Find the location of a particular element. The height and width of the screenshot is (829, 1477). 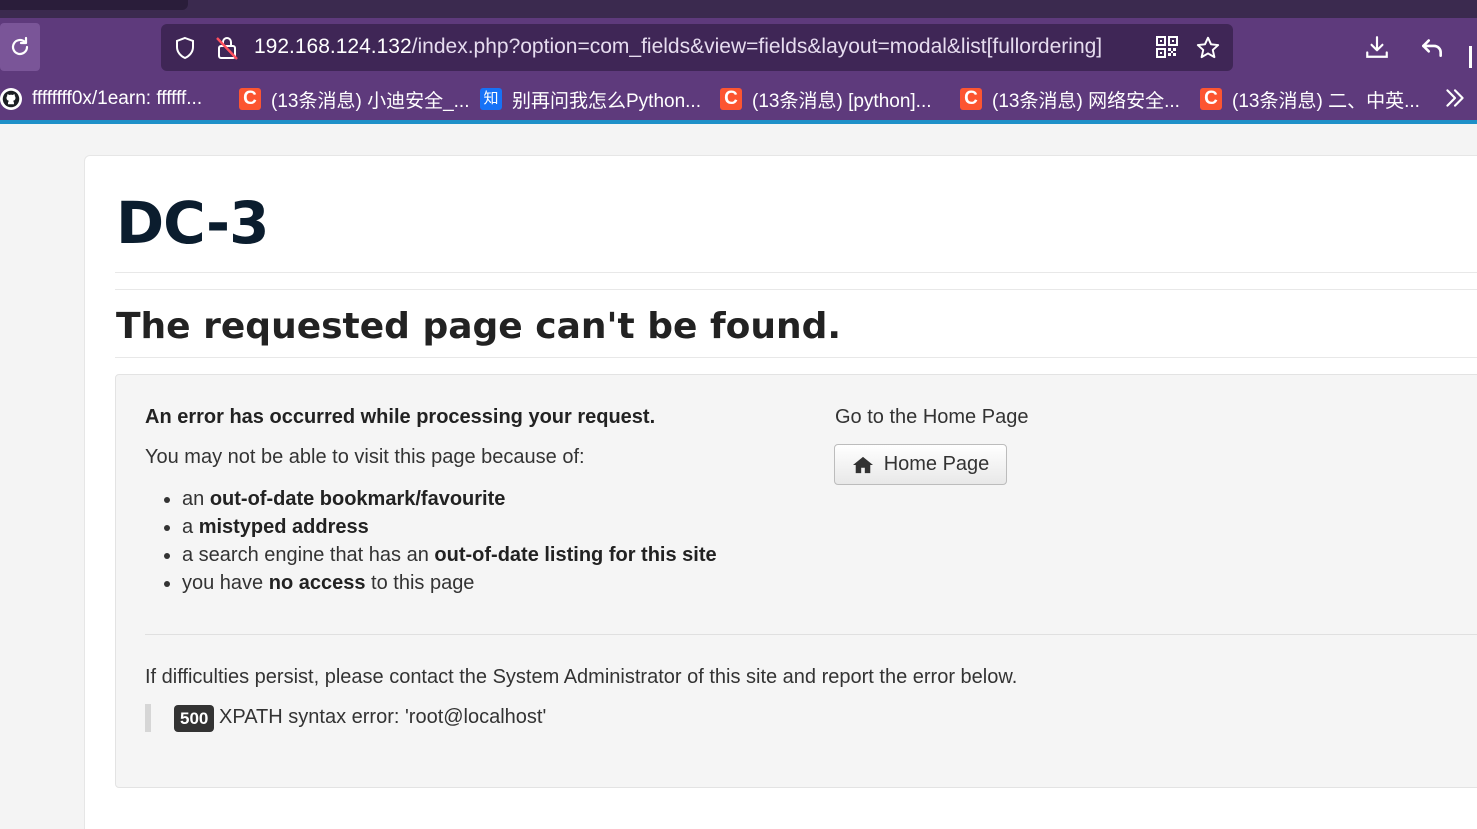

error-message: XPATH syntax error: 'root@localhost' is located at coordinates (383, 717).